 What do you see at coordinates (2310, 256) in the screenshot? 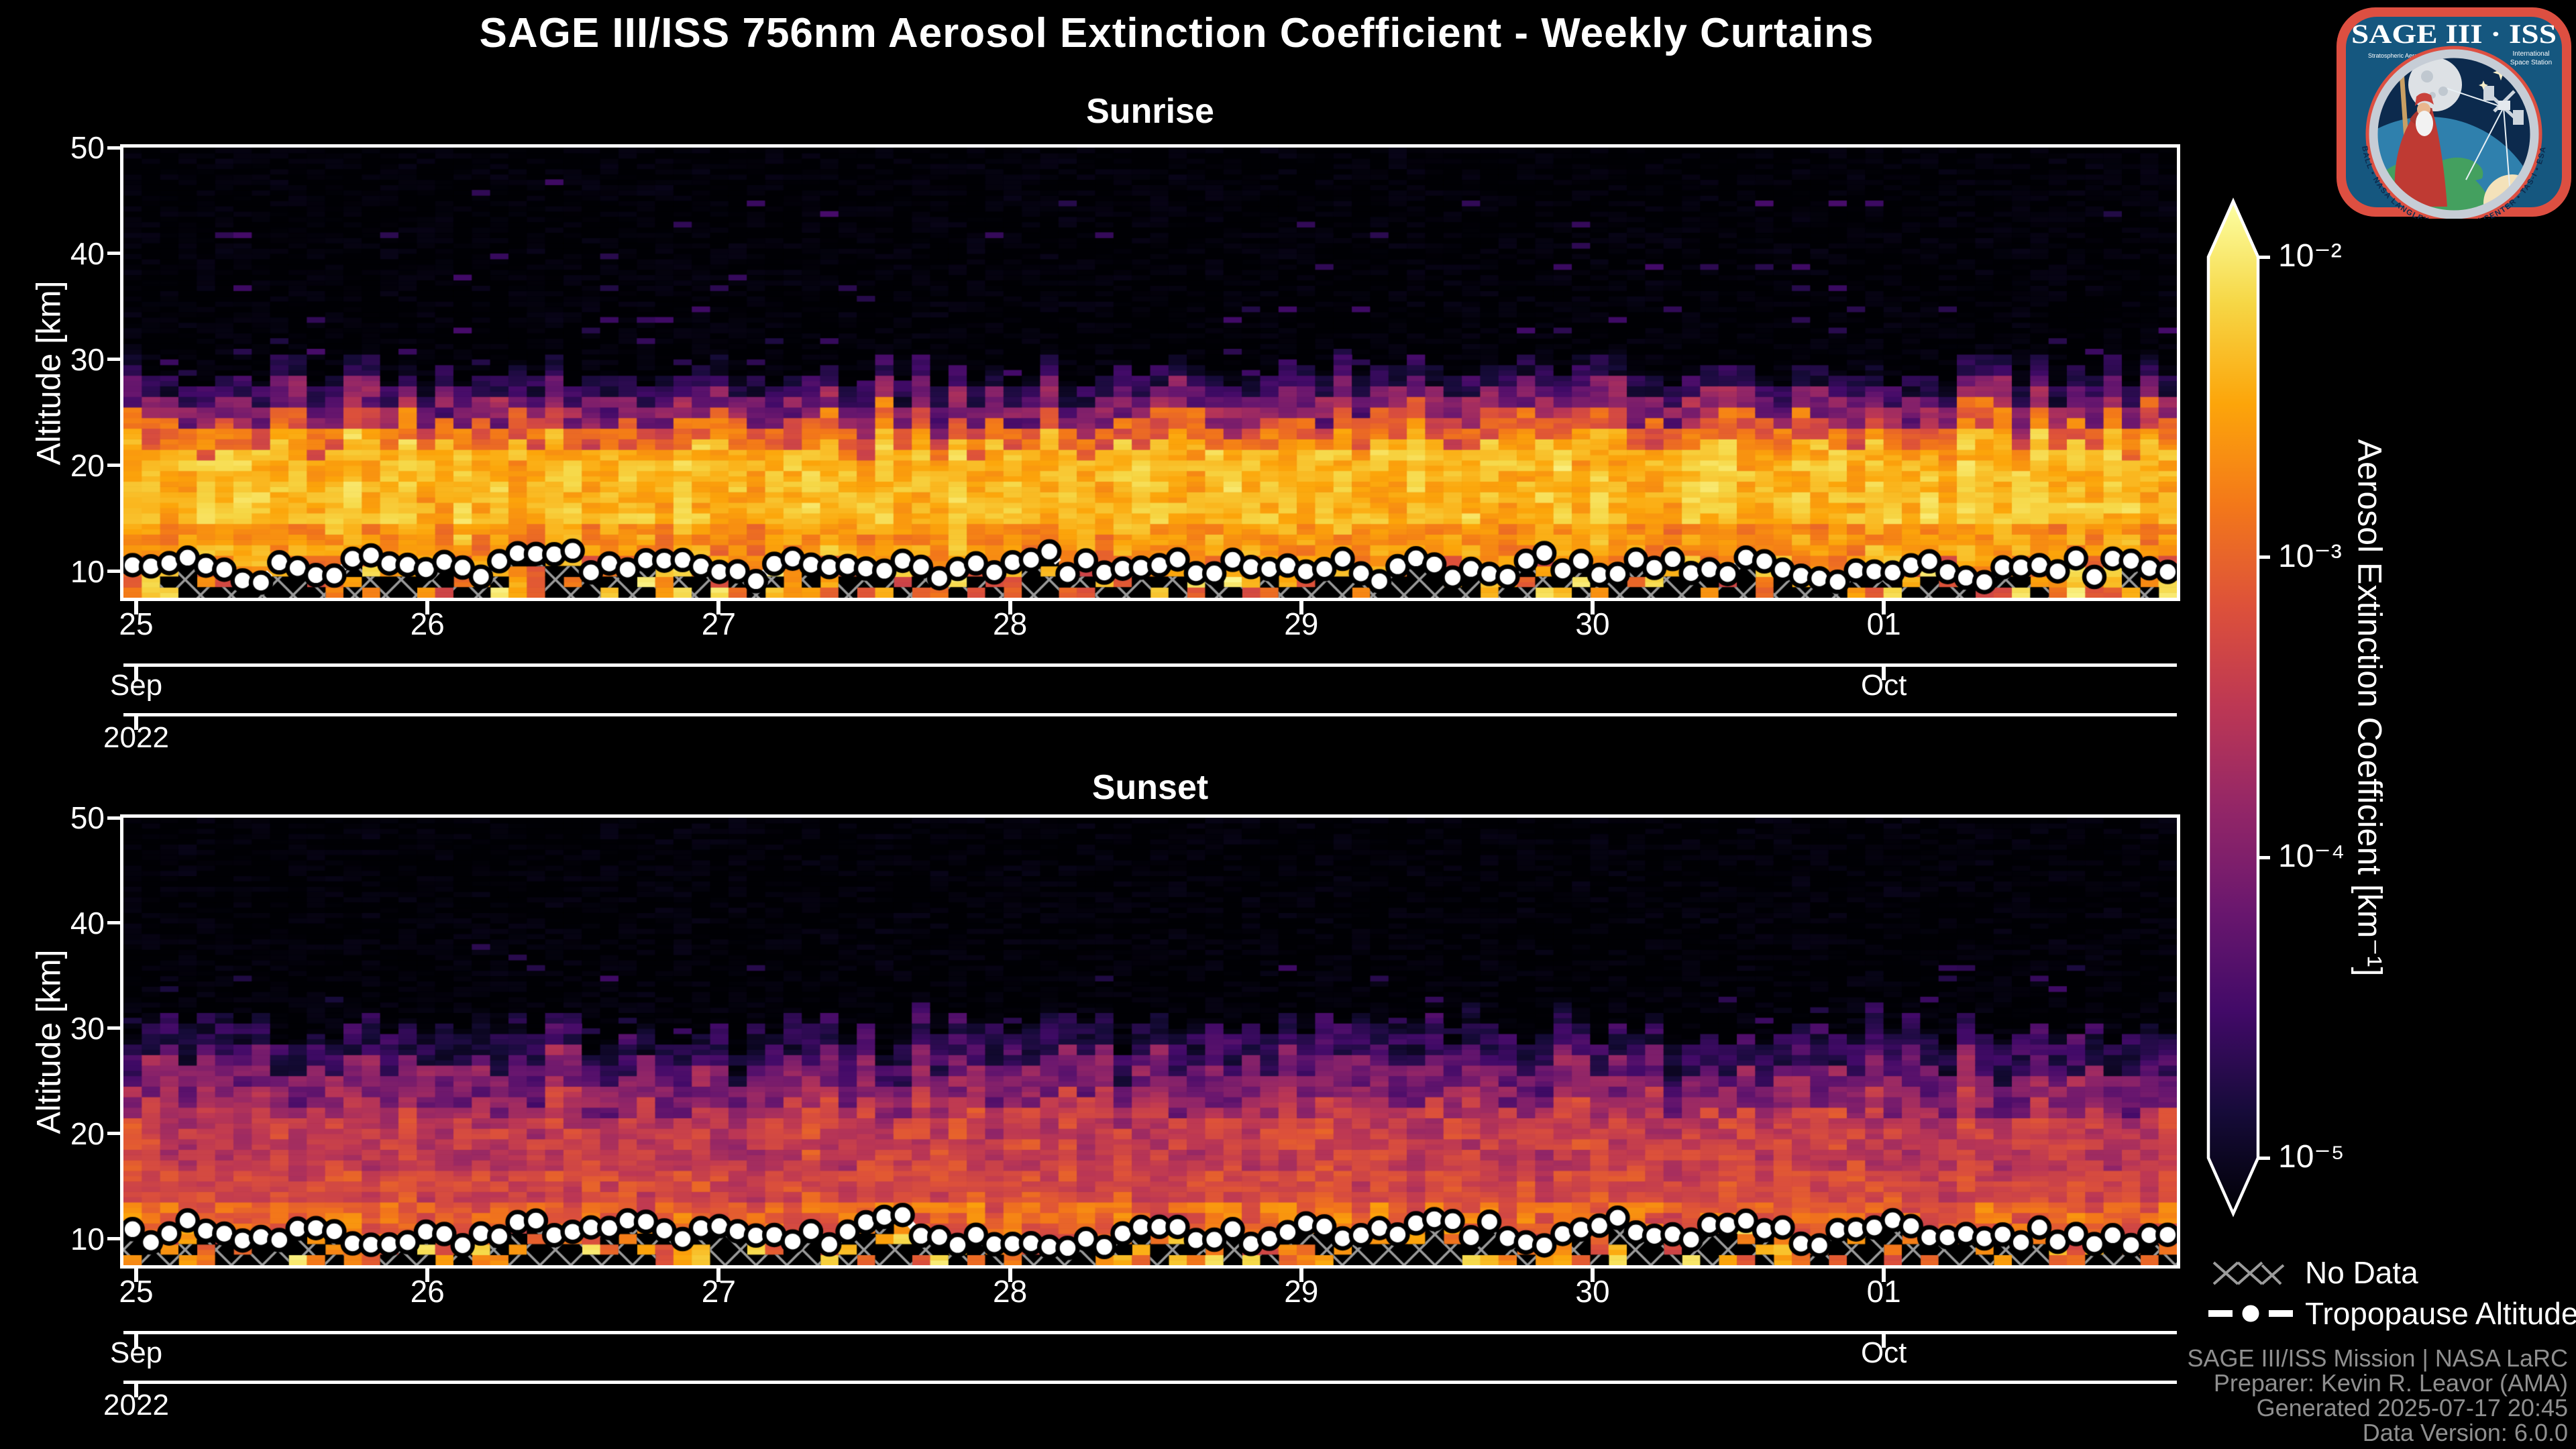
I see `colorbar-tick-label: 10⁻²` at bounding box center [2310, 256].